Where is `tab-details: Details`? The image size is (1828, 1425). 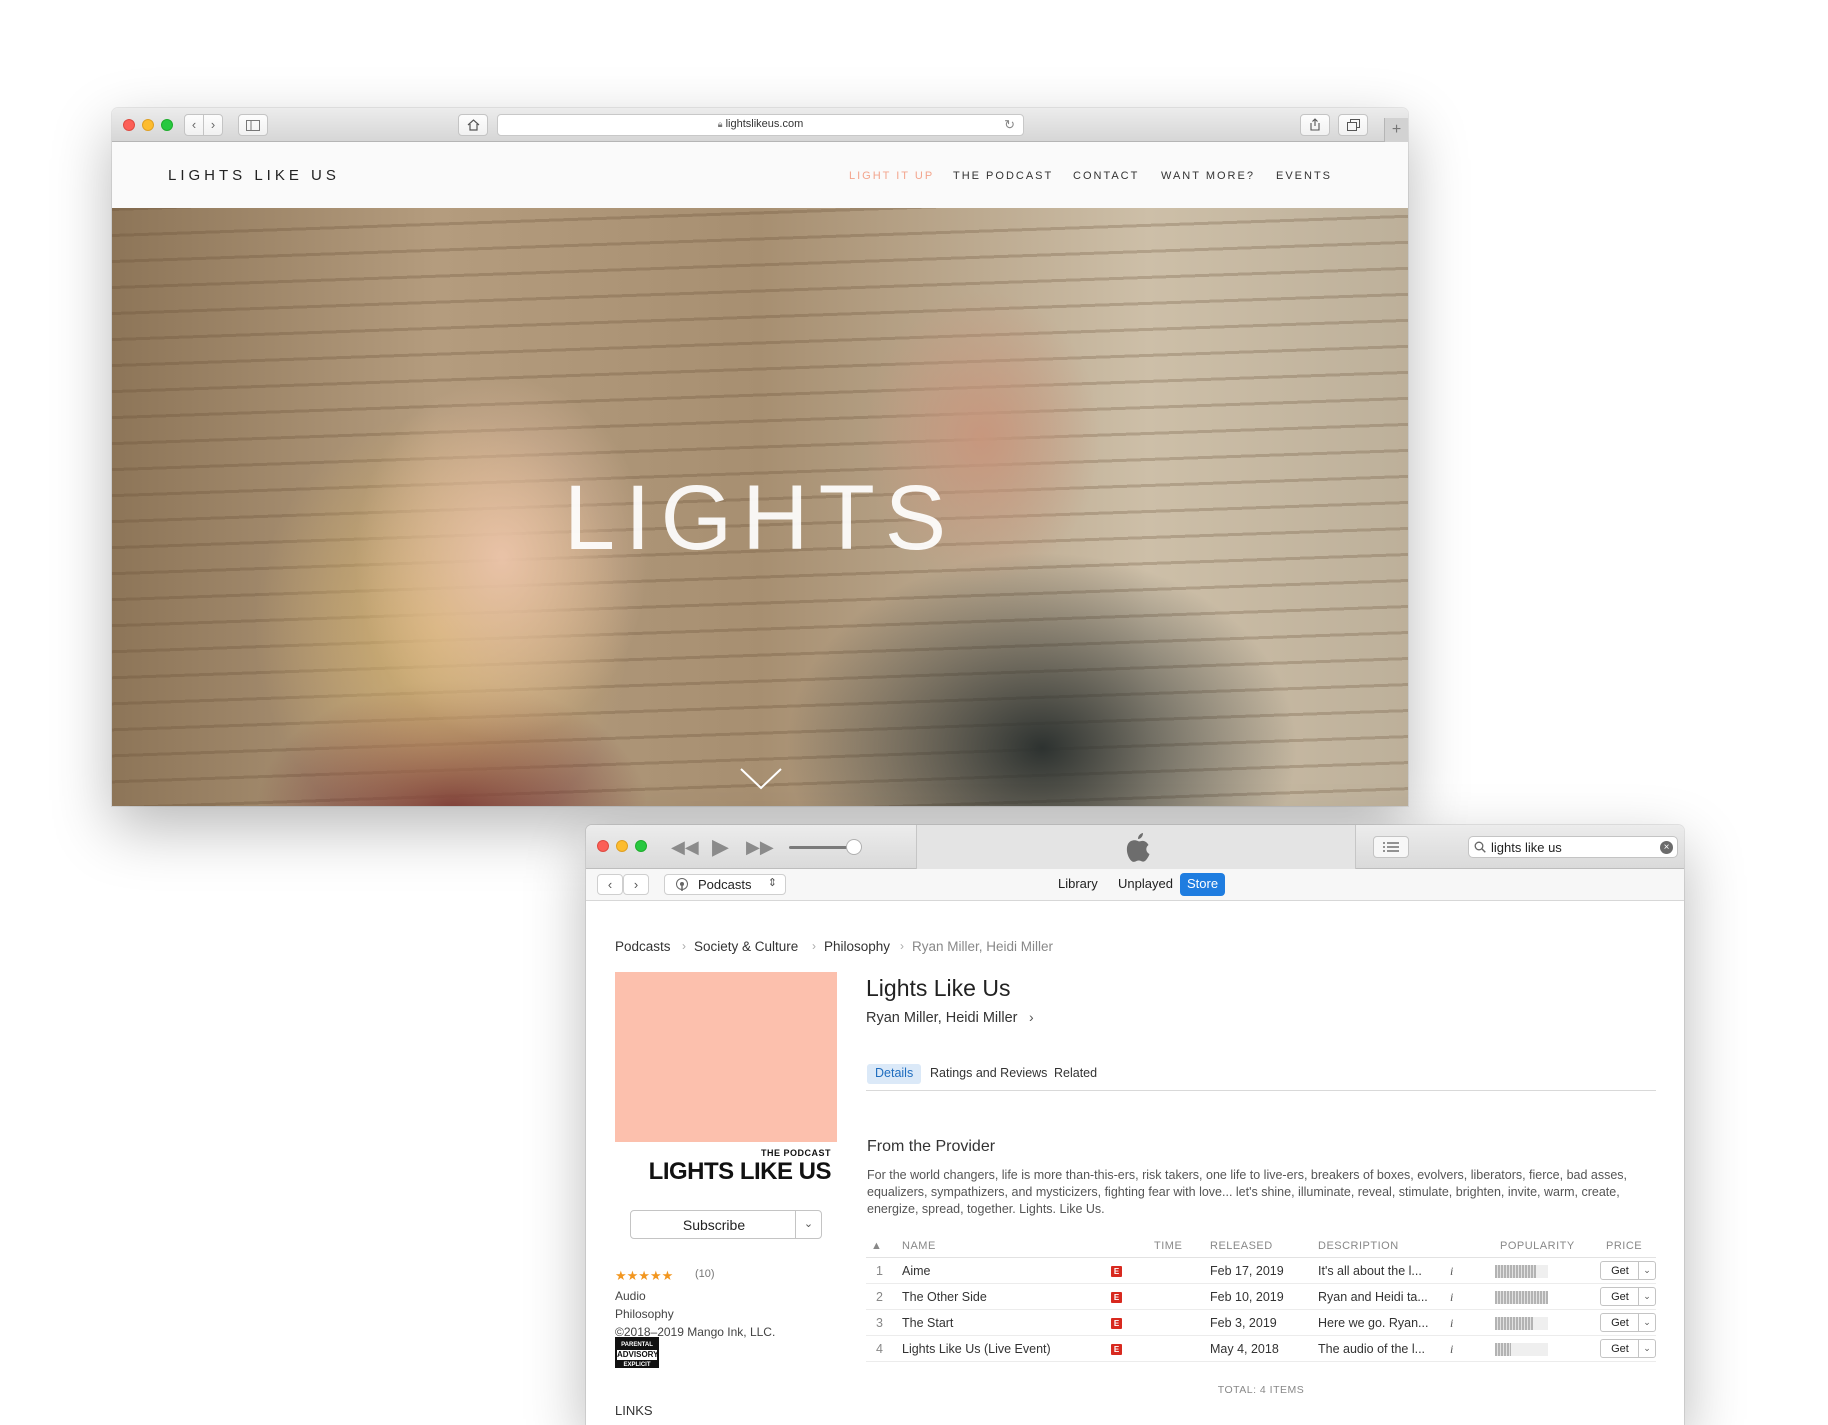 tab-details: Details is located at coordinates (894, 1074).